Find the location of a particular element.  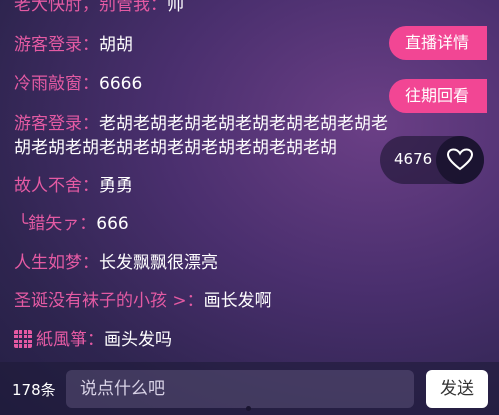

chat-text: 长发飘飘很漂亮 is located at coordinates (158, 263).